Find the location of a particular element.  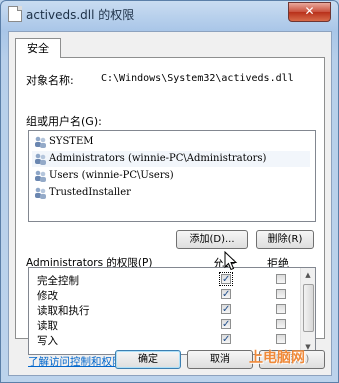

scroll-thumb is located at coordinates (308, 308).